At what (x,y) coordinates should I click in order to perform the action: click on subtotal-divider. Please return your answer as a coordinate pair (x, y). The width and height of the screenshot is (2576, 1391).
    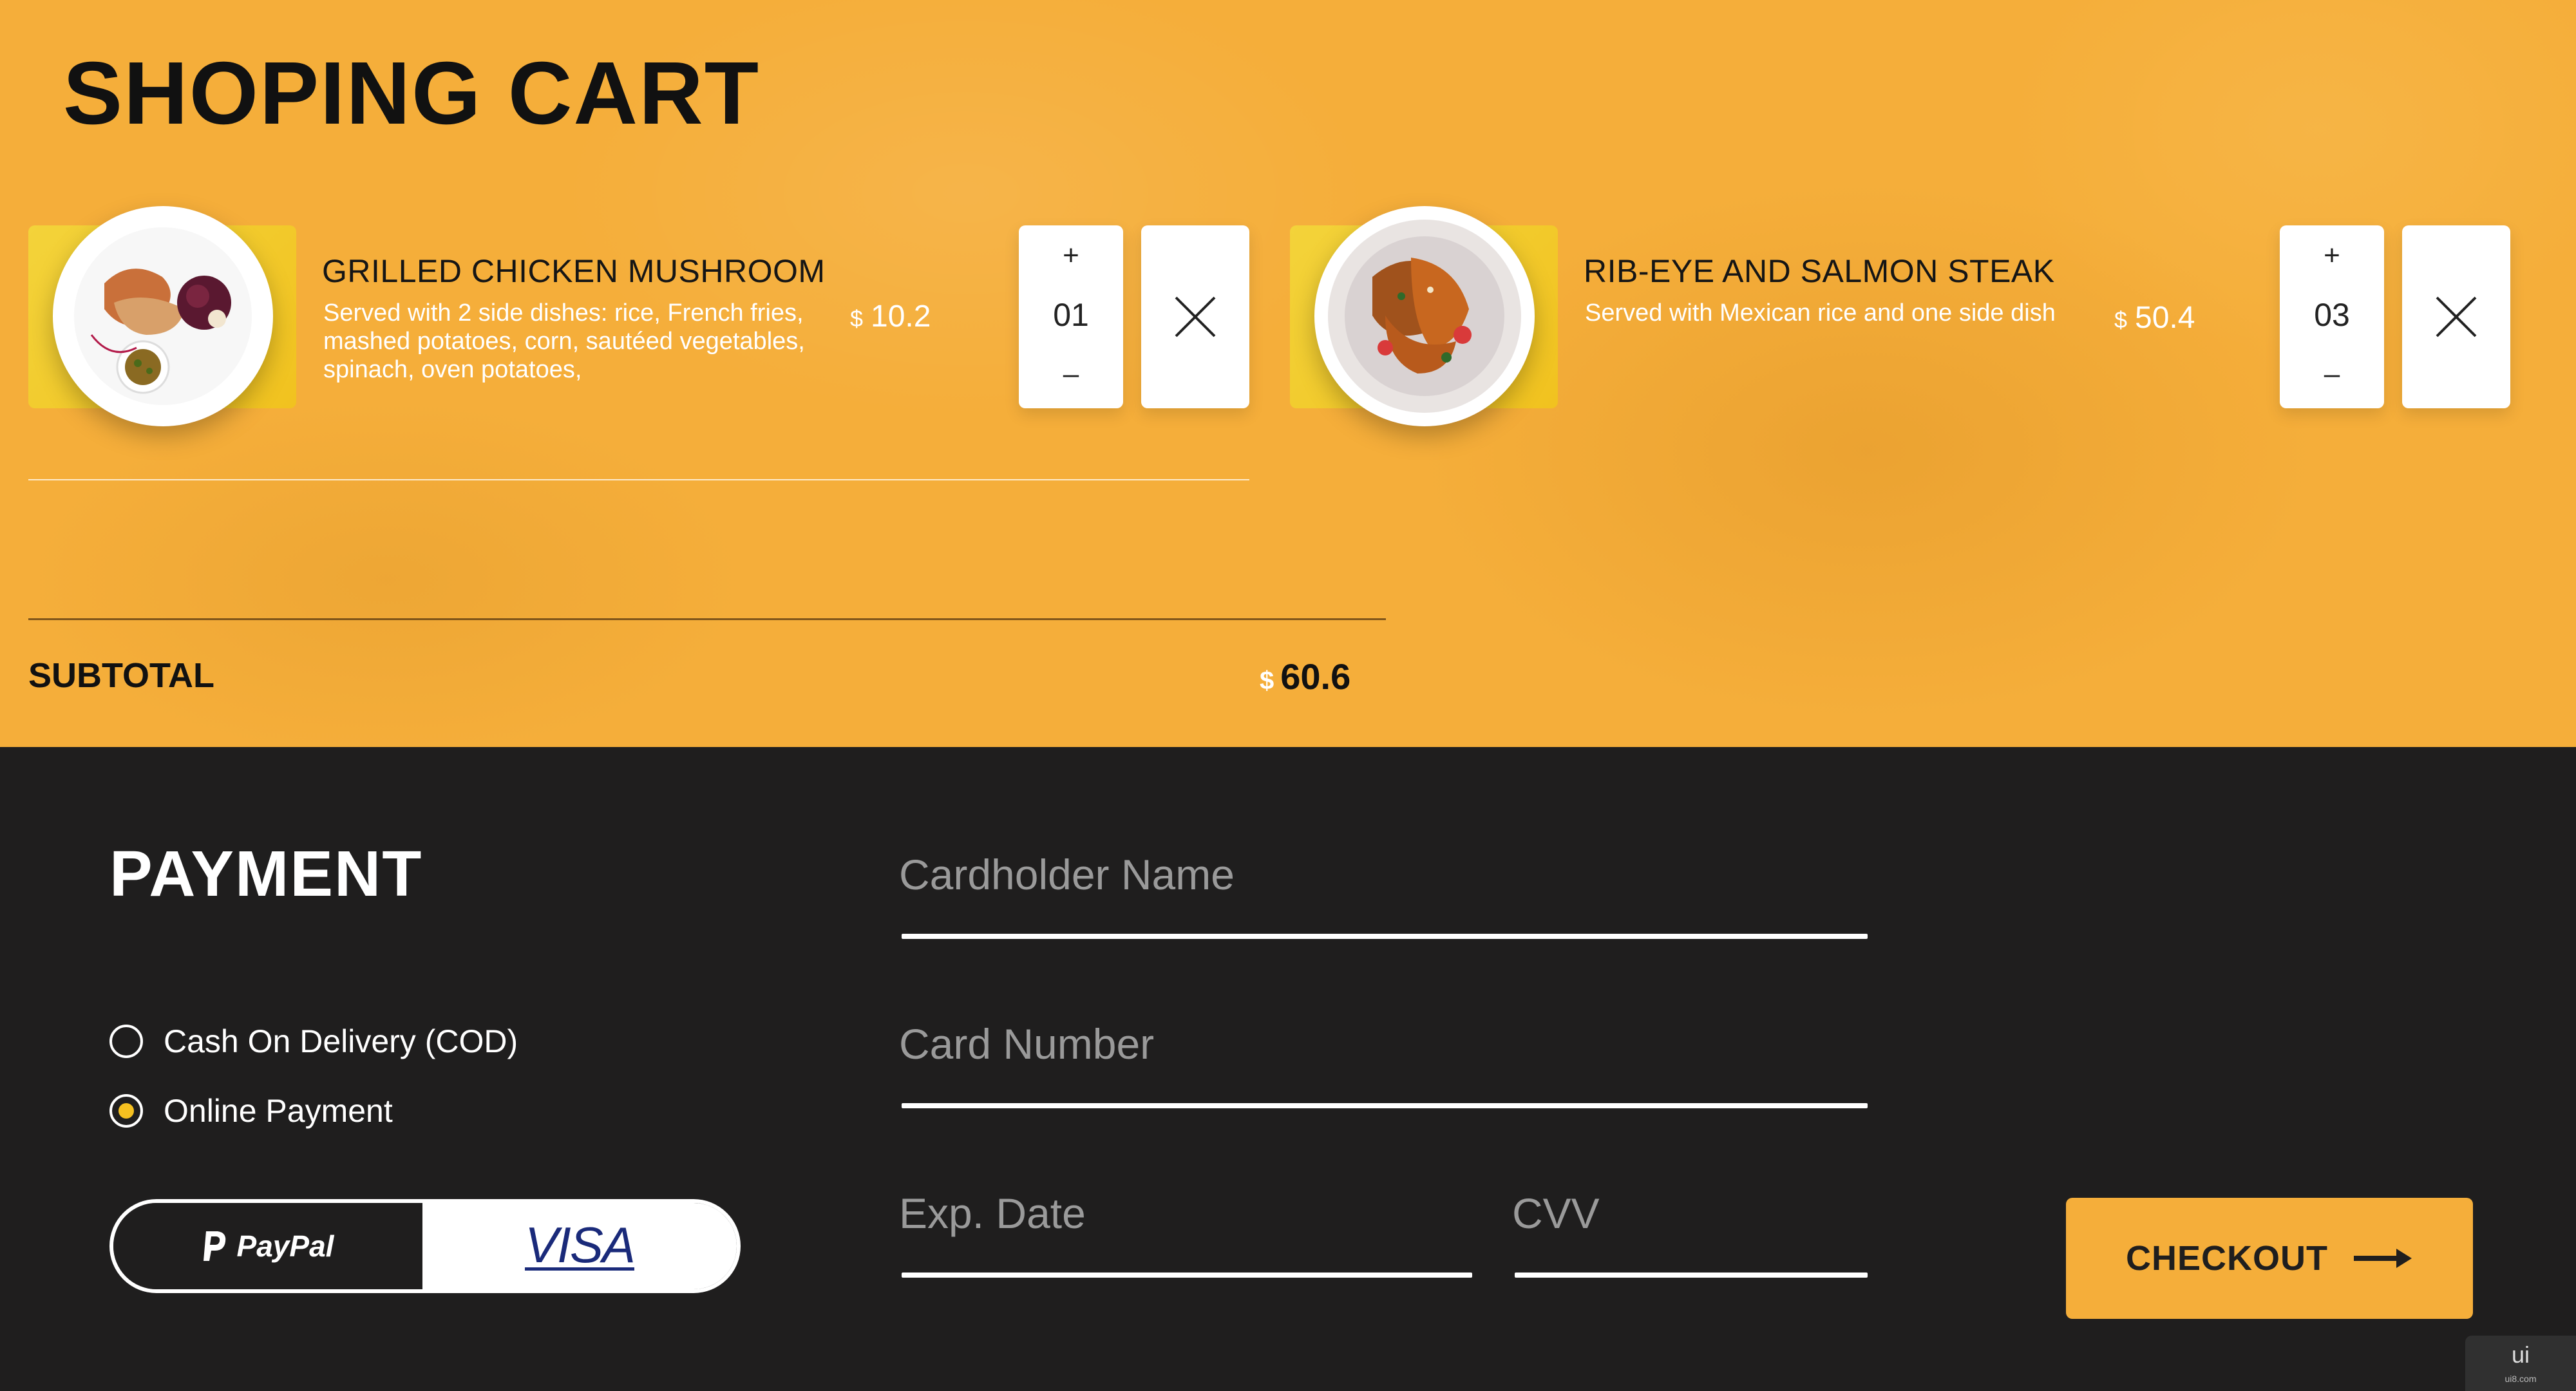
    Looking at the image, I should click on (707, 619).